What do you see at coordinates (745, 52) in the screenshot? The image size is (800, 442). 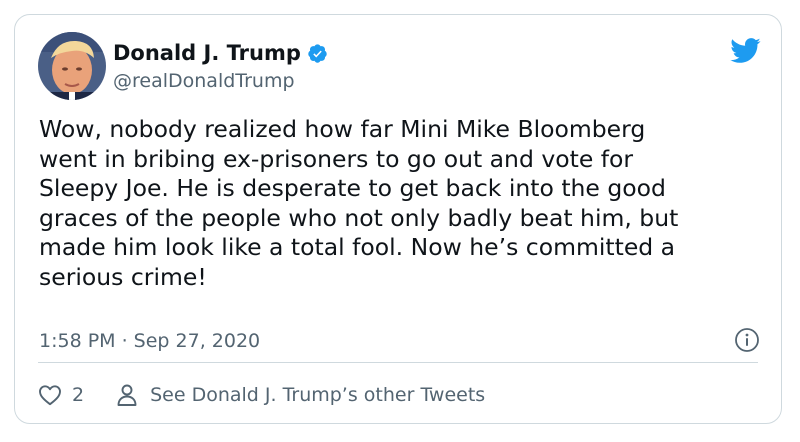 I see `twitter-bird-icon` at bounding box center [745, 52].